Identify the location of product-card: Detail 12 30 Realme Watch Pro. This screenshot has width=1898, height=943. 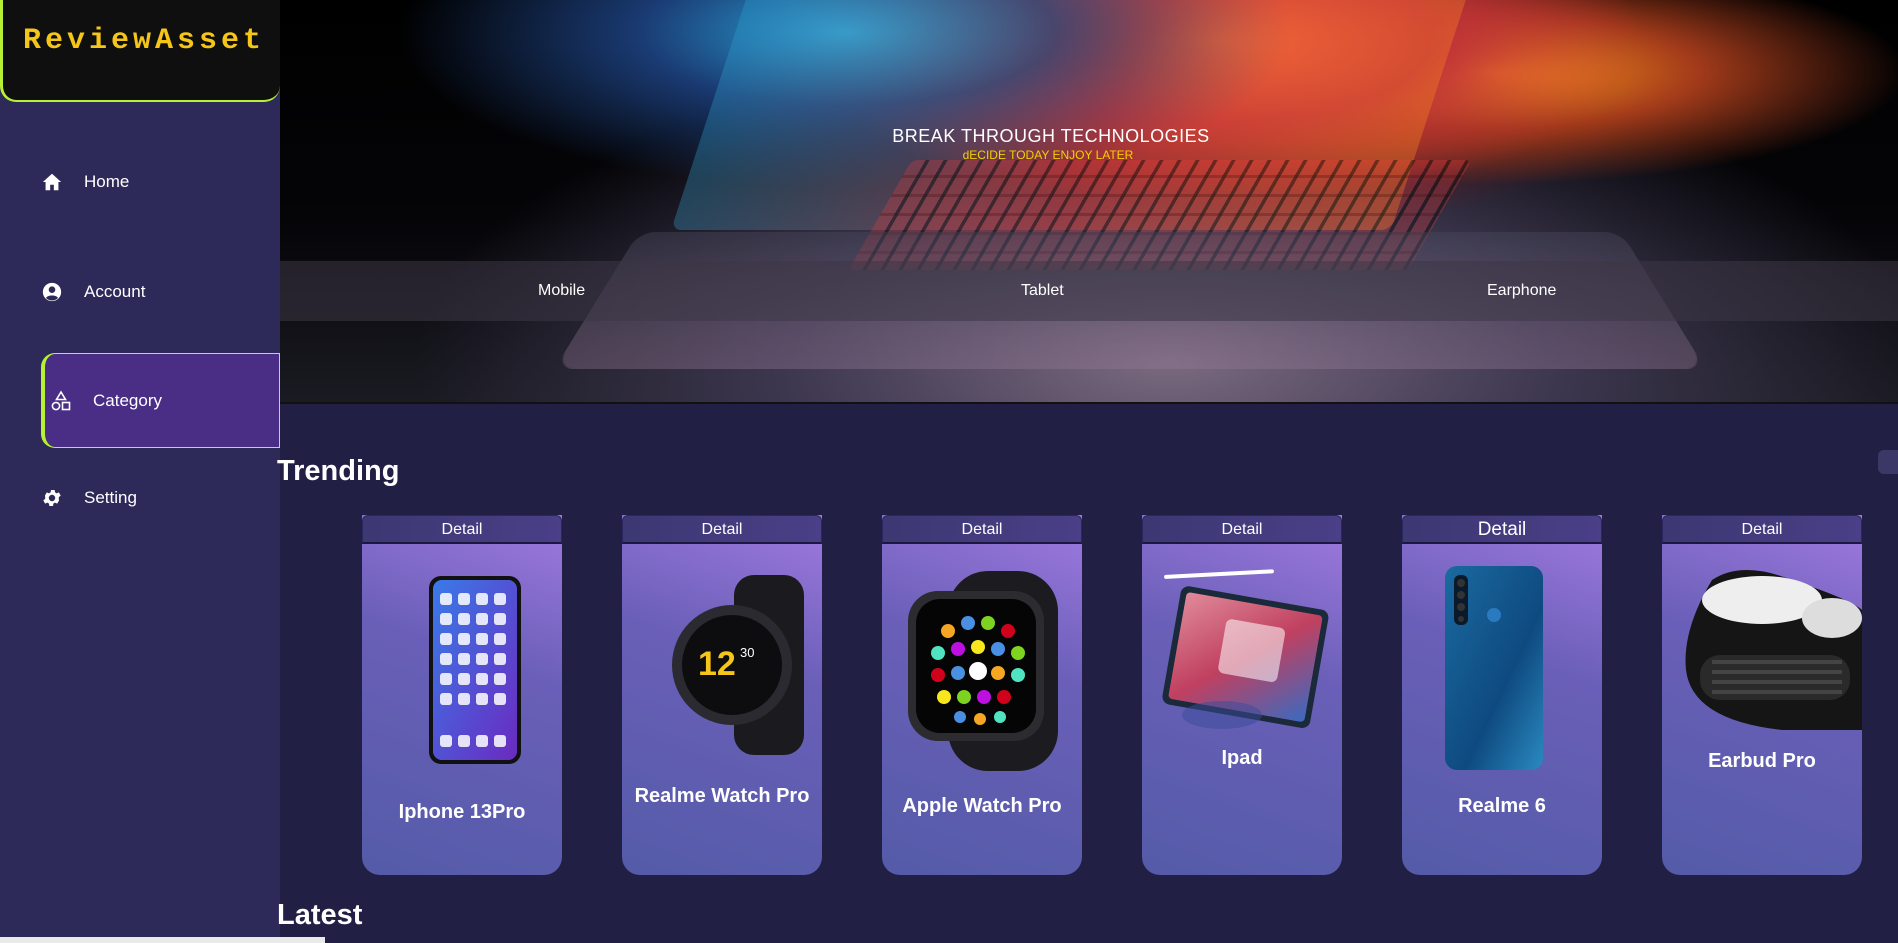
(722, 695).